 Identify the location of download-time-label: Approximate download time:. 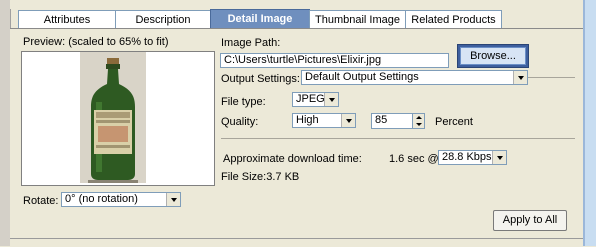
(292, 159).